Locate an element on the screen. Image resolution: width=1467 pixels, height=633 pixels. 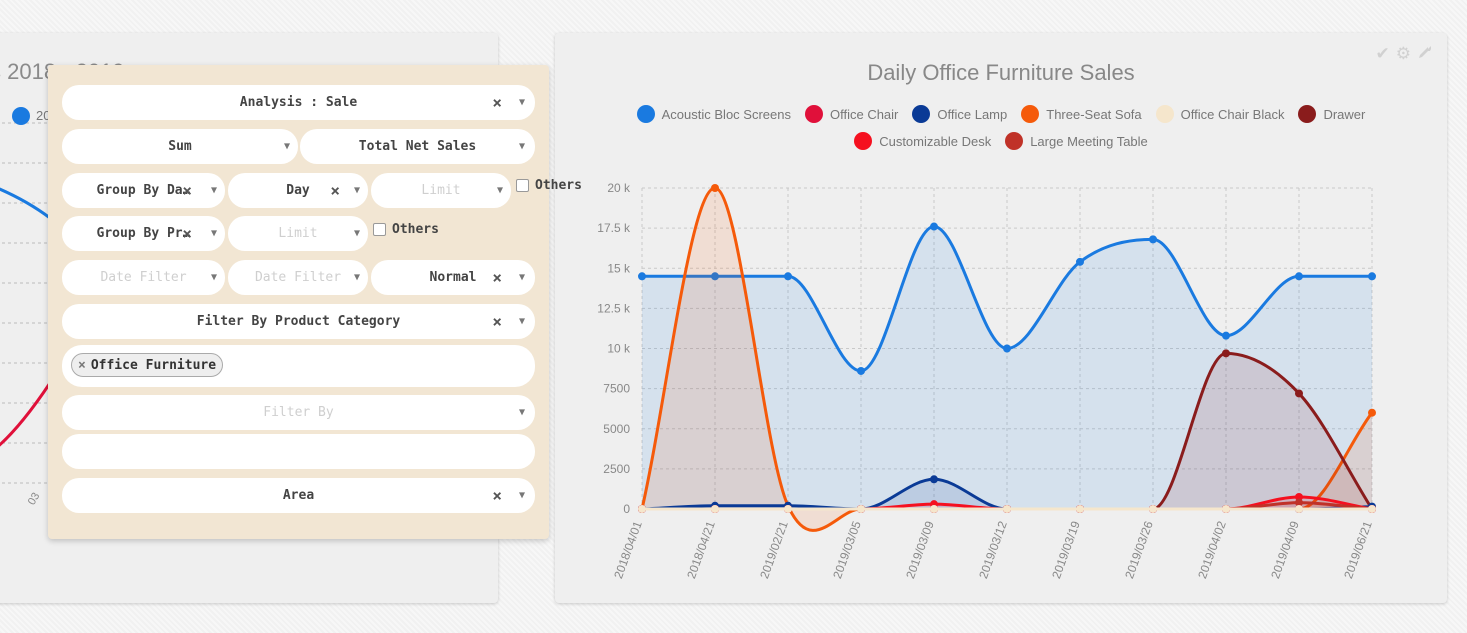
filter-by-placeholder: Filter By is located at coordinates (298, 412).